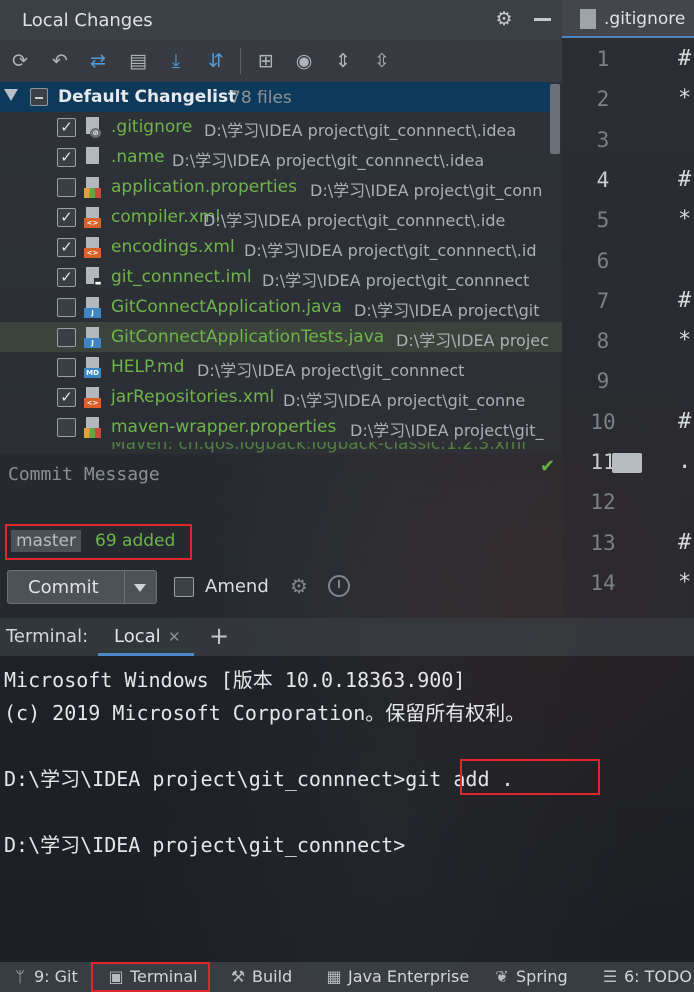  I want to click on terminal-line: Microsoft Windows [版本 10.0.18363.900], so click(235, 680).